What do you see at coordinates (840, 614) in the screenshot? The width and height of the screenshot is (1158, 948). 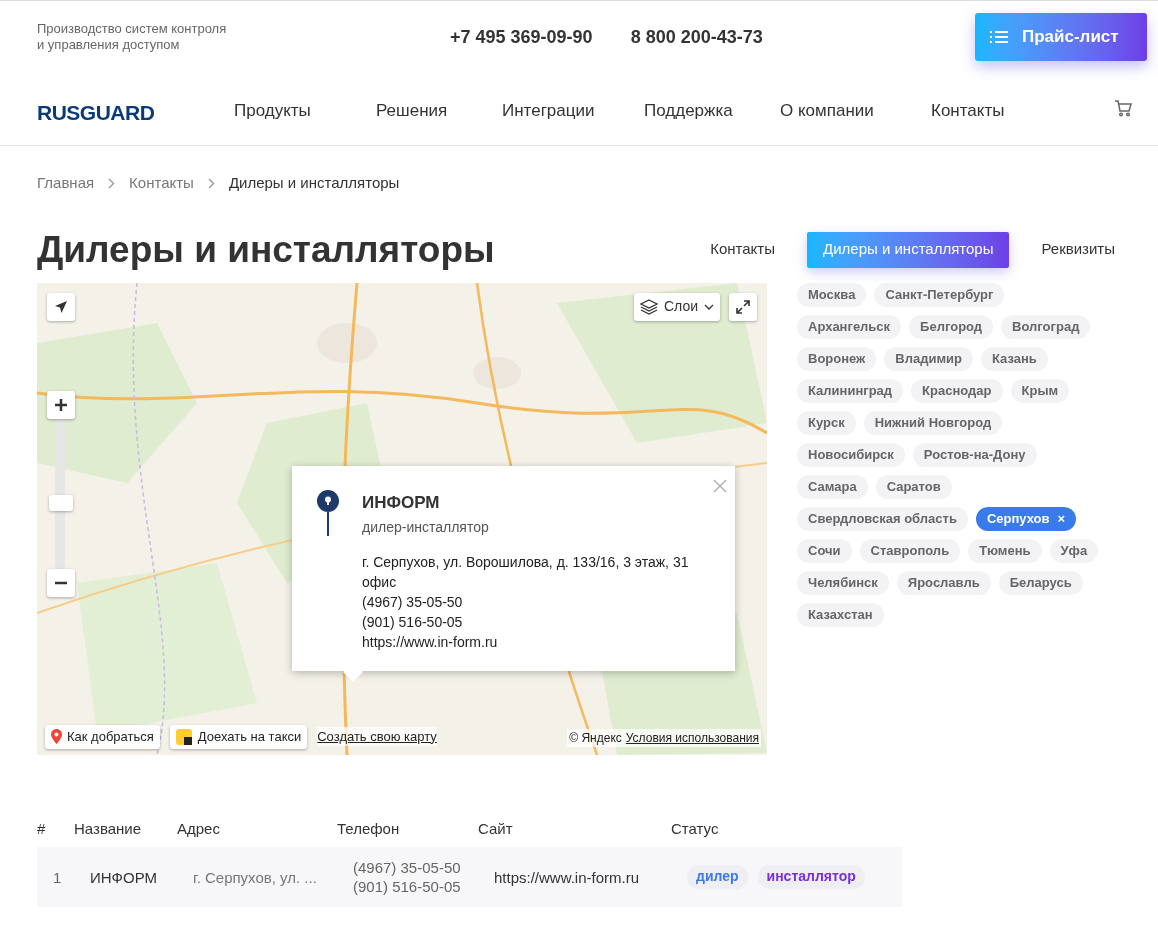 I see `city-tag: Казахстан` at bounding box center [840, 614].